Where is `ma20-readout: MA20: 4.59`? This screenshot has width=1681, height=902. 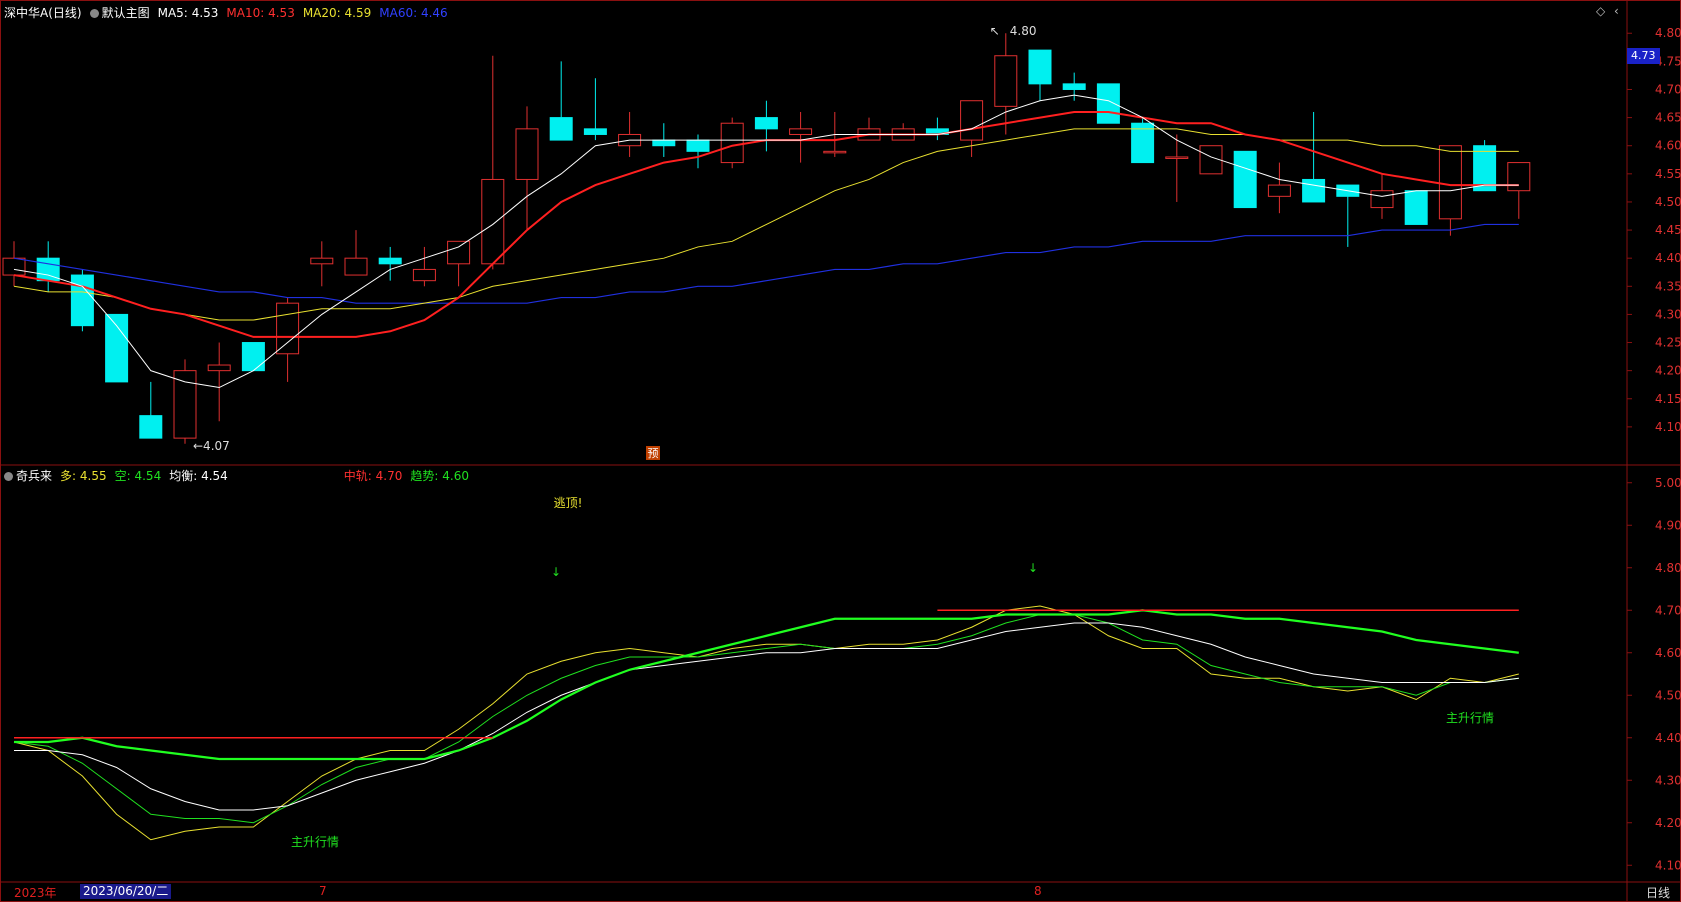
ma20-readout: MA20: 4.59 is located at coordinates (337, 12).